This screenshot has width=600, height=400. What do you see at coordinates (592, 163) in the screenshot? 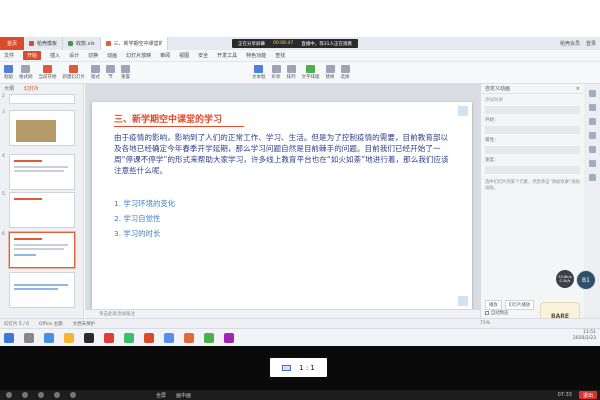
I see `backup-icon` at bounding box center [592, 163].